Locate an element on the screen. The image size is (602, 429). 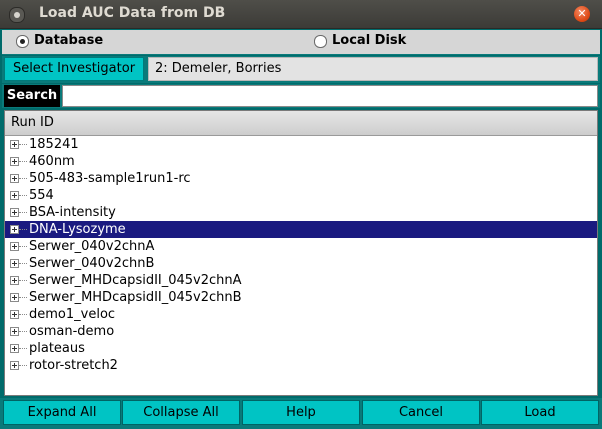
select-investigator-button: Select Investigator is located at coordinates (74, 69).